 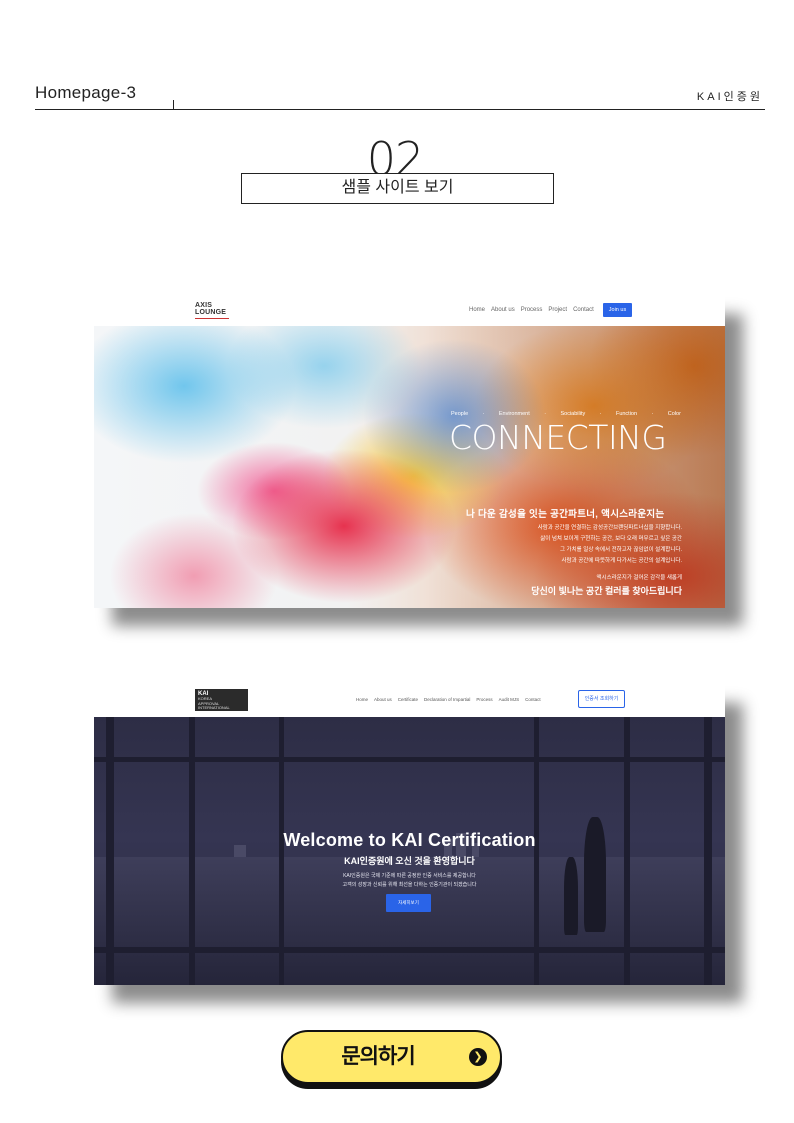 I want to click on body-line: 고객의 성장과 신뢰를 위해 최선을 다하는 인증기관이 되겠습니다, so click(x=409, y=885).